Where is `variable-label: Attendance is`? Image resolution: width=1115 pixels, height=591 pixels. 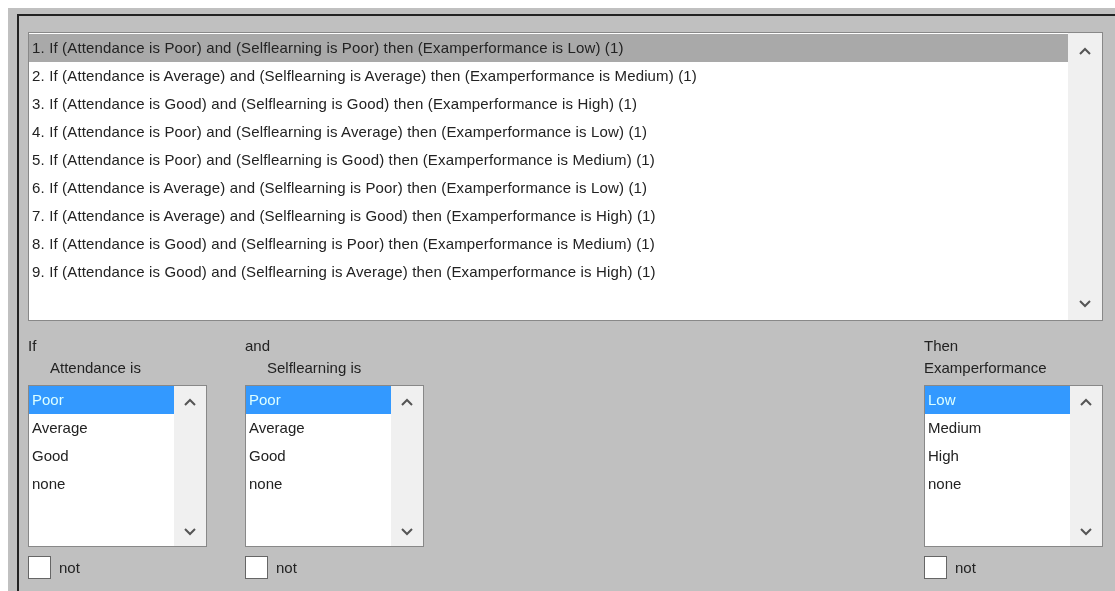 variable-label: Attendance is is located at coordinates (95, 368).